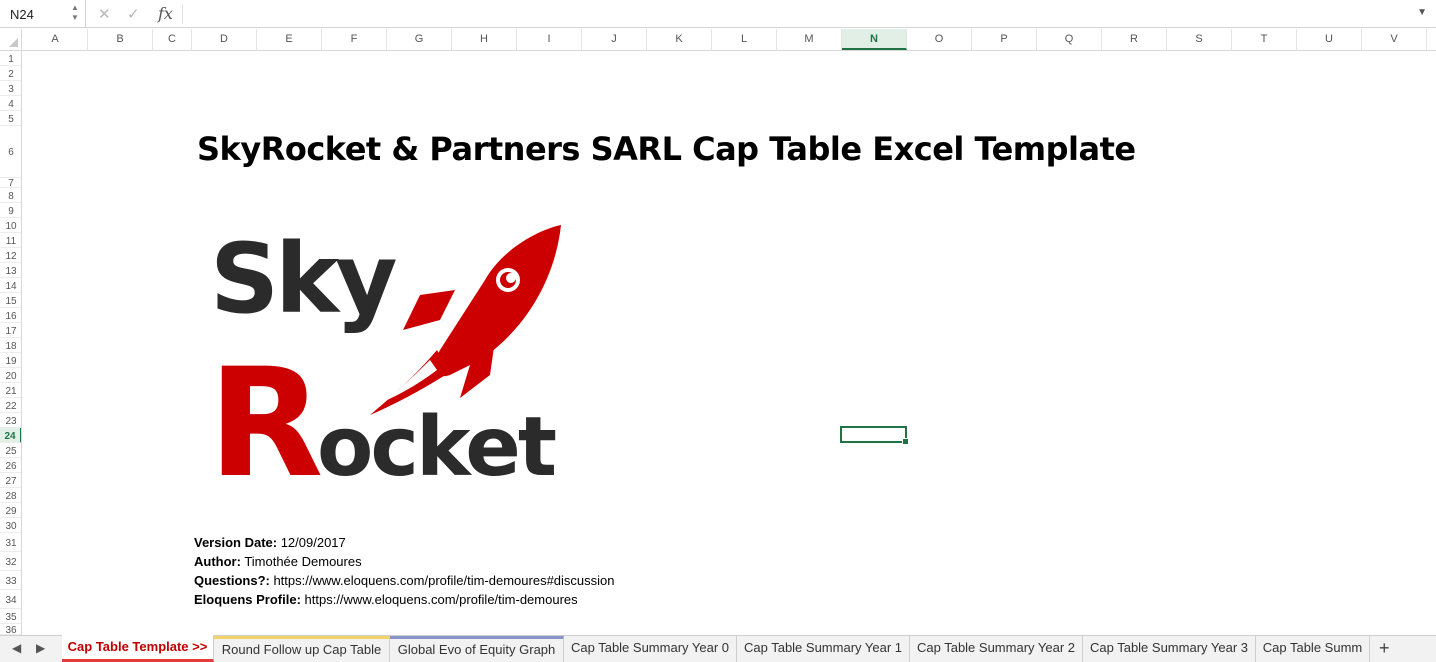 Image resolution: width=1436 pixels, height=662 pixels. What do you see at coordinates (10, 450) in the screenshot?
I see `row-header-25: 25` at bounding box center [10, 450].